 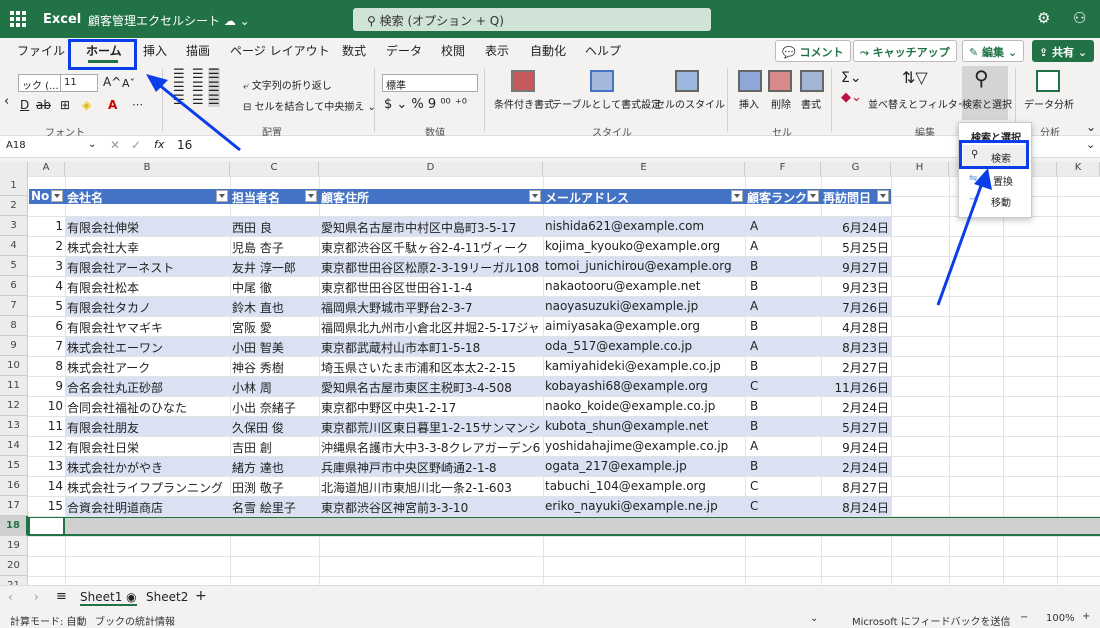 I want to click on row-header: 6, so click(x=14, y=286).